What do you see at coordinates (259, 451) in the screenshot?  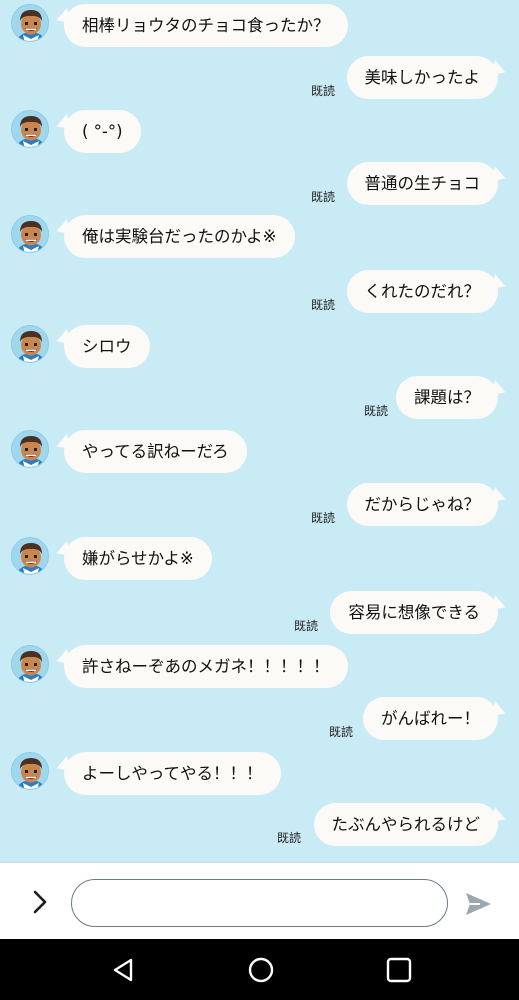 I see `message-row-incoming: やってる訳ねーだろ` at bounding box center [259, 451].